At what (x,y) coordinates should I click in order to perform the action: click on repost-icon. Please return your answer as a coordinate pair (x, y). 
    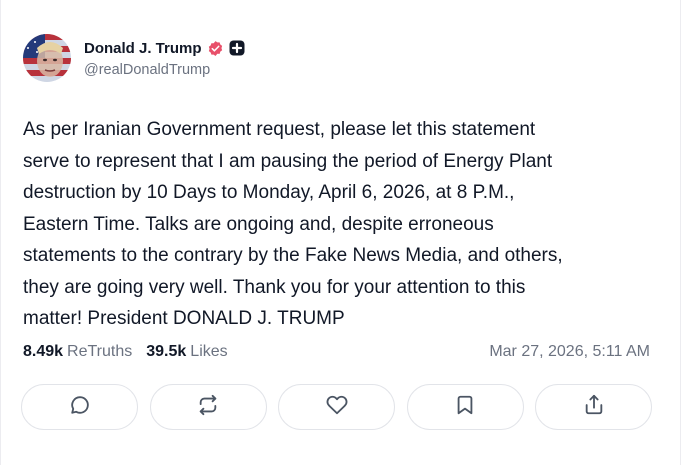
    Looking at the image, I should click on (208, 407).